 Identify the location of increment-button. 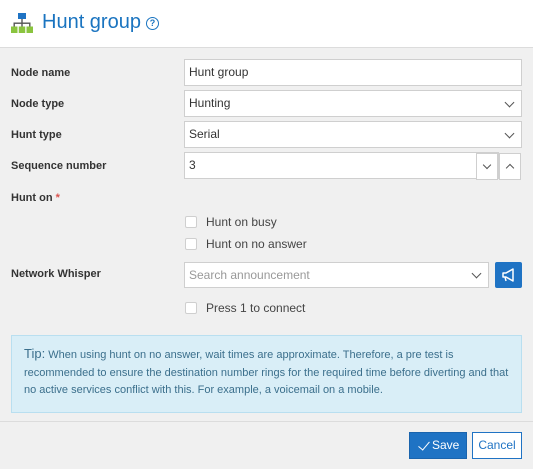
(510, 166).